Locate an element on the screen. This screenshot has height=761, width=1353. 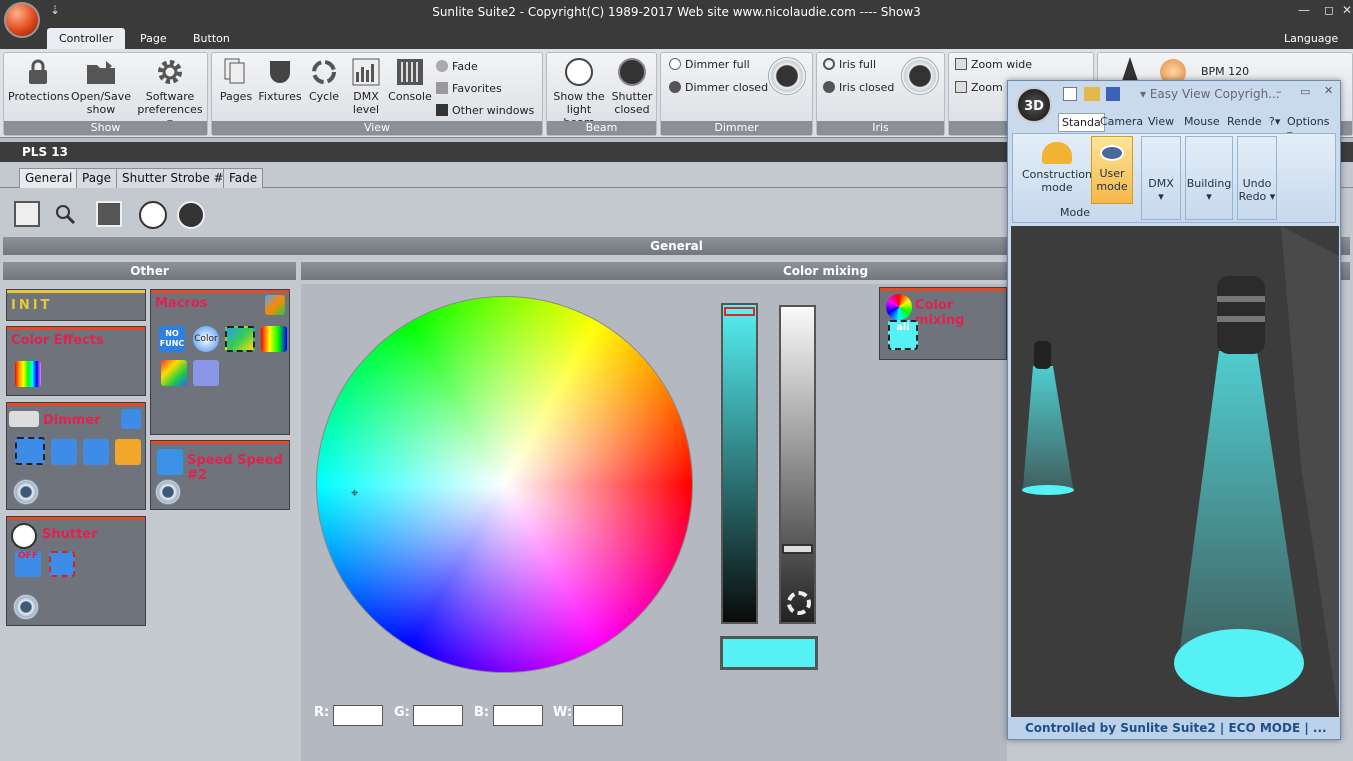
tab-fade: Fade is located at coordinates (243, 178).